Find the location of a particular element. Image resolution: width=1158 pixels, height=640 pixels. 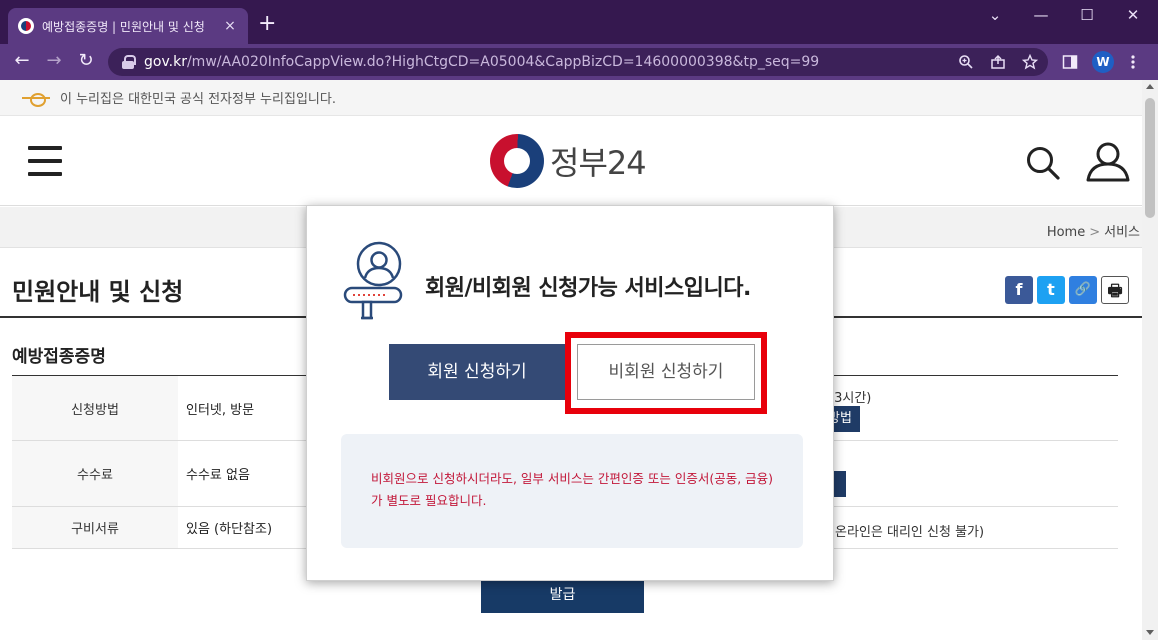

back-button: ← is located at coordinates (22, 60).